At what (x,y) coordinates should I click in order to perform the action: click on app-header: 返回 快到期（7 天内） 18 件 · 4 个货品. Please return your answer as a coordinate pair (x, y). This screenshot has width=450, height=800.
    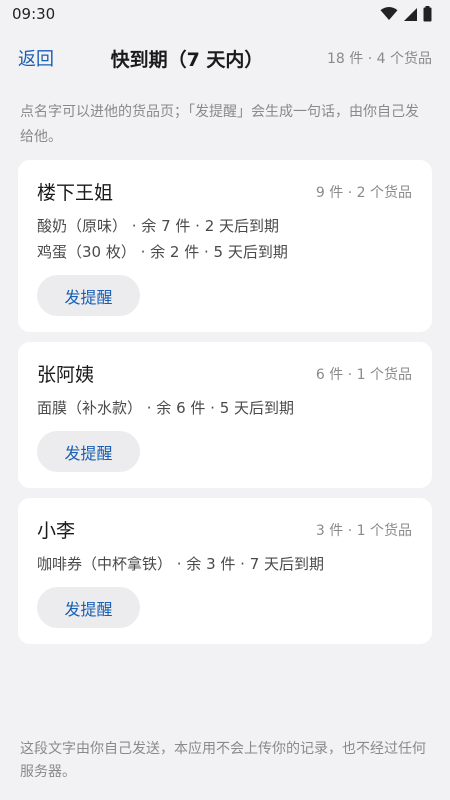
    Looking at the image, I should click on (225, 58).